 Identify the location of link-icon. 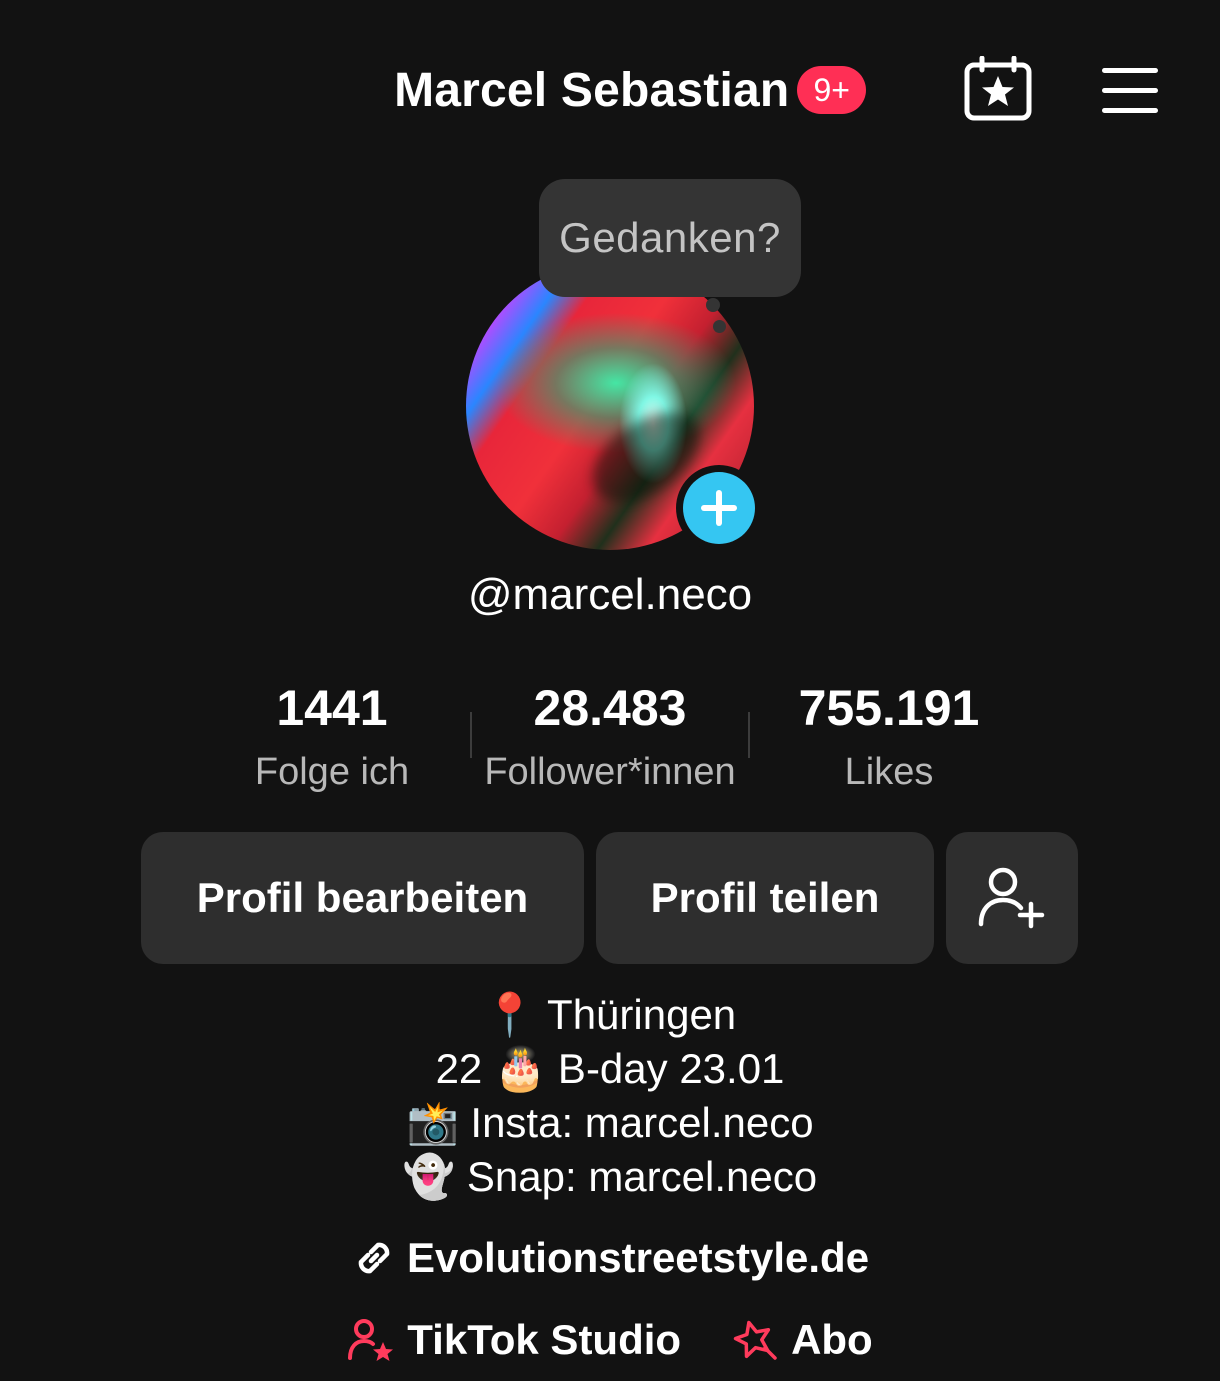
(374, 1258).